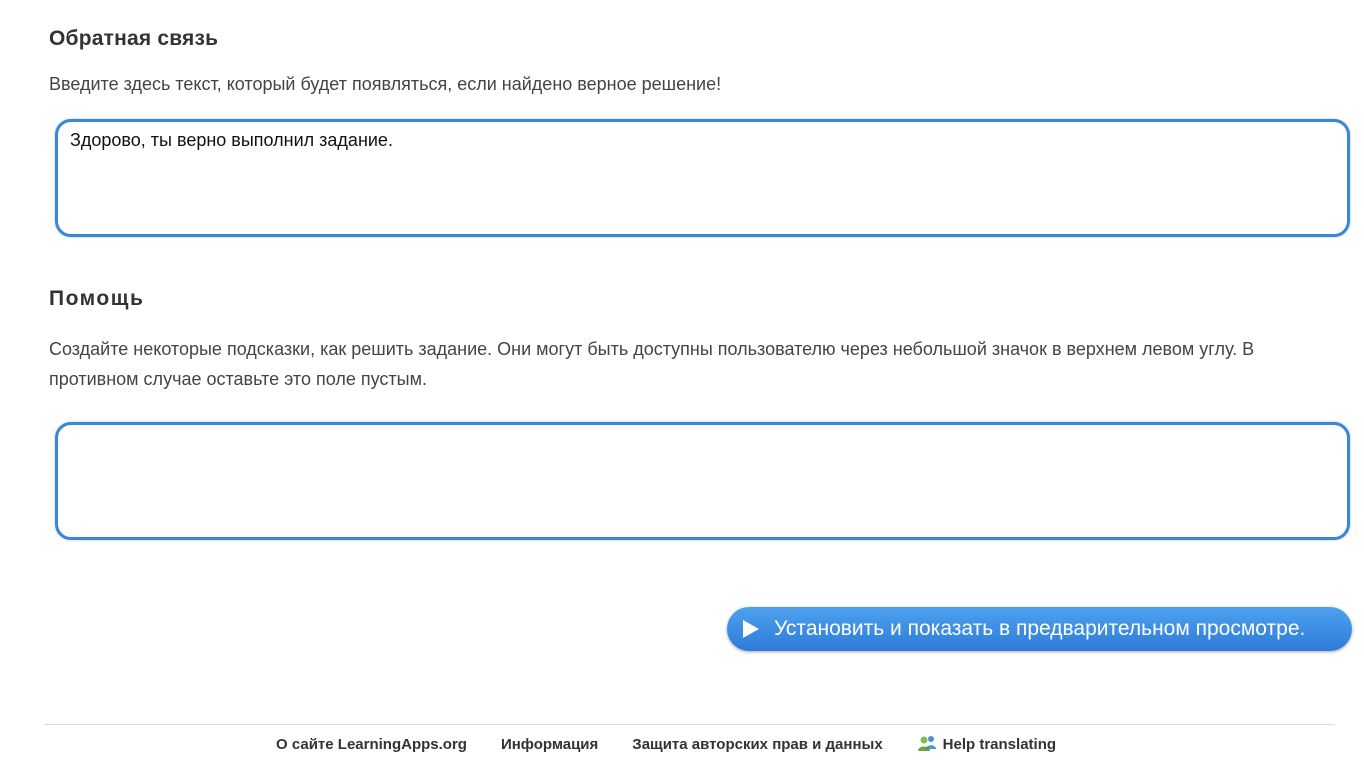 This screenshot has height=771, width=1364. Describe the element at coordinates (702, 178) in the screenshot. I see `feedback-textarea: Здорово, ты верно выполнил задание.` at that location.